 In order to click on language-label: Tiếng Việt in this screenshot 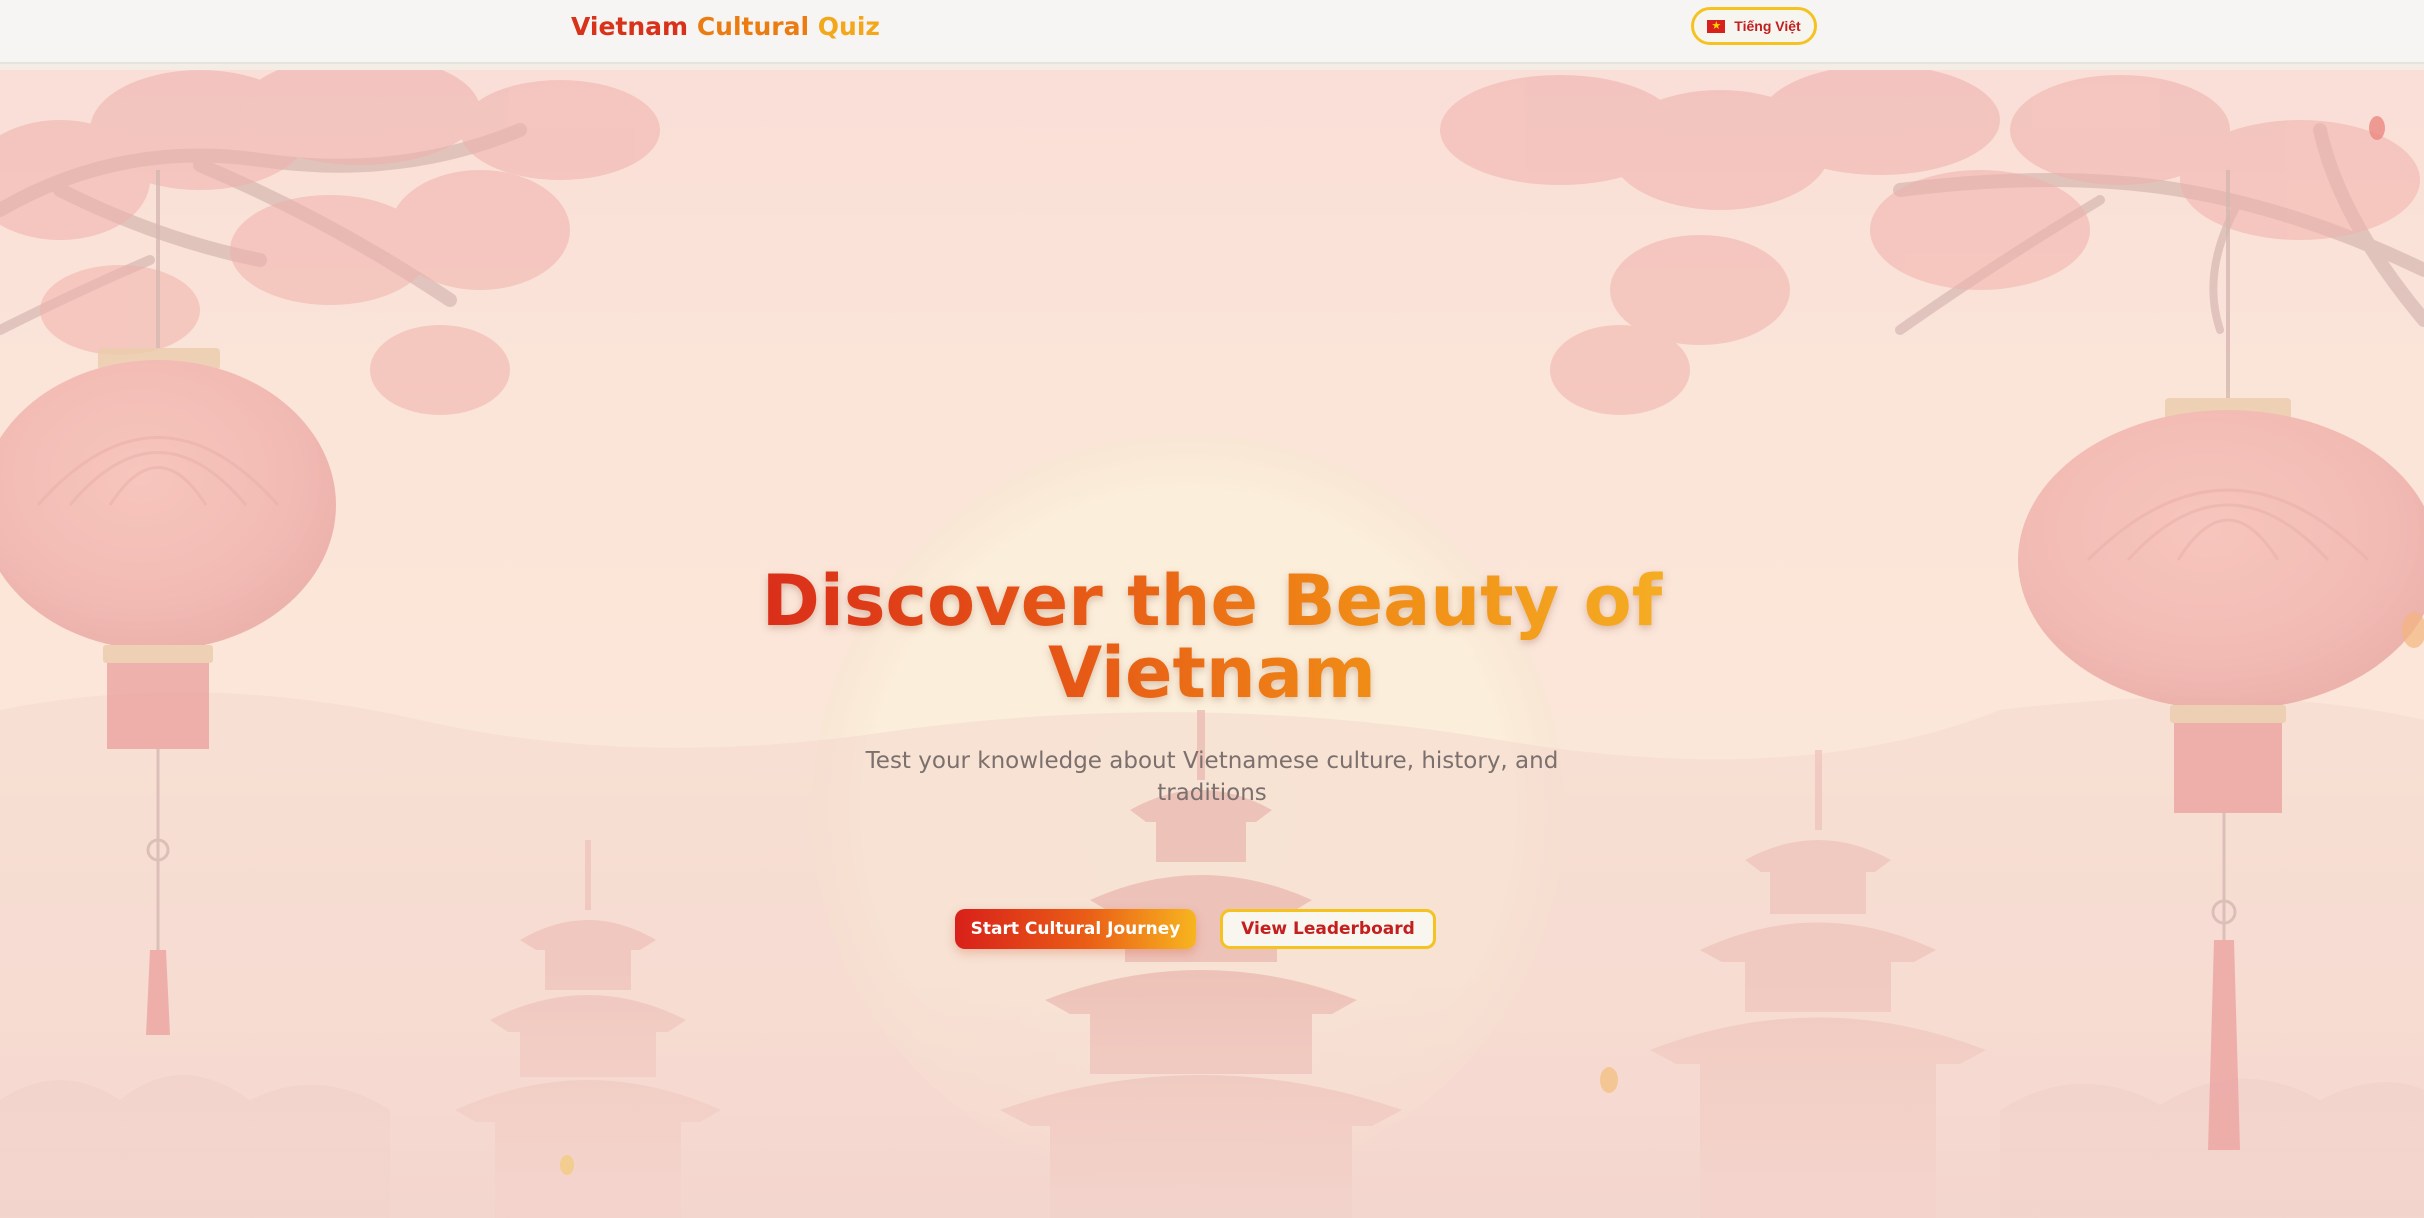, I will do `click(1767, 26)`.